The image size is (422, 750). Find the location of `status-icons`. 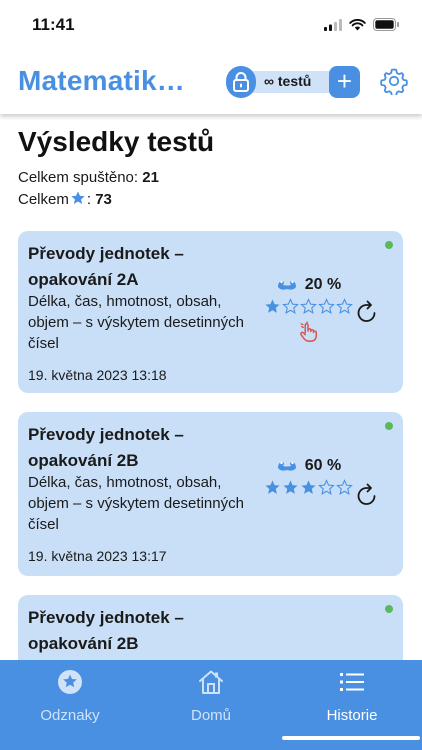

status-icons is located at coordinates (362, 24).